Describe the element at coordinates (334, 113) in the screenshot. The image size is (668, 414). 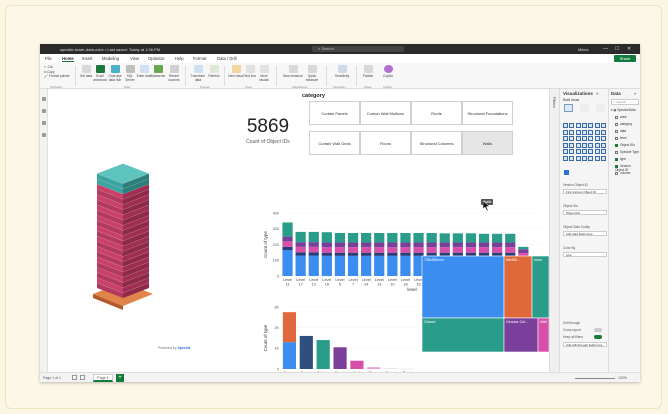
I see `slicer-item-curtain-panels: Curtain Panels` at that location.